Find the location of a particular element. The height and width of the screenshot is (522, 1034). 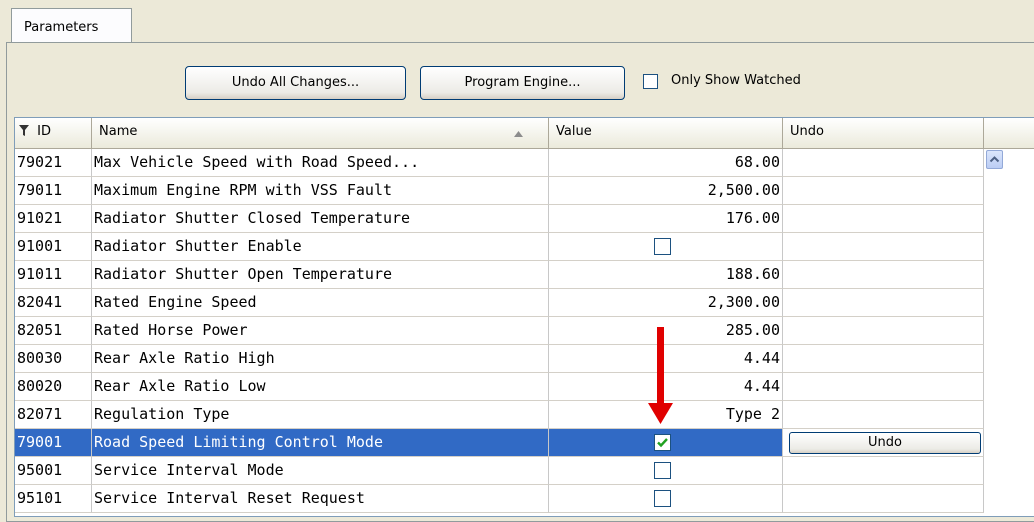

table-row: 91001 Radiator Shutter Enable is located at coordinates (524, 247).